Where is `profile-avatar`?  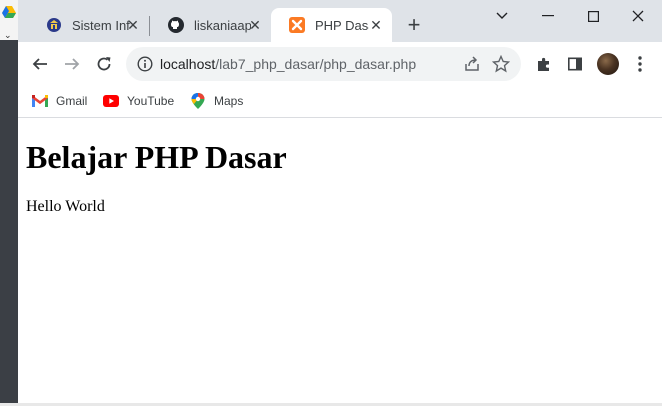 profile-avatar is located at coordinates (608, 64).